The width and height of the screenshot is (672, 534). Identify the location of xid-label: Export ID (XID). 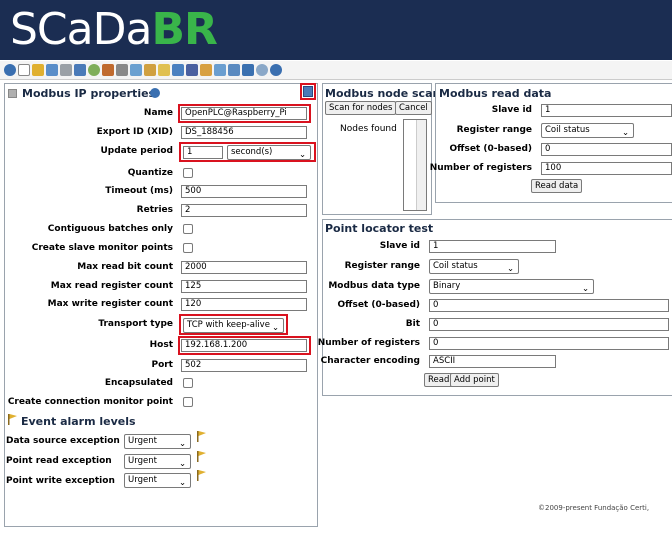
(134, 132).